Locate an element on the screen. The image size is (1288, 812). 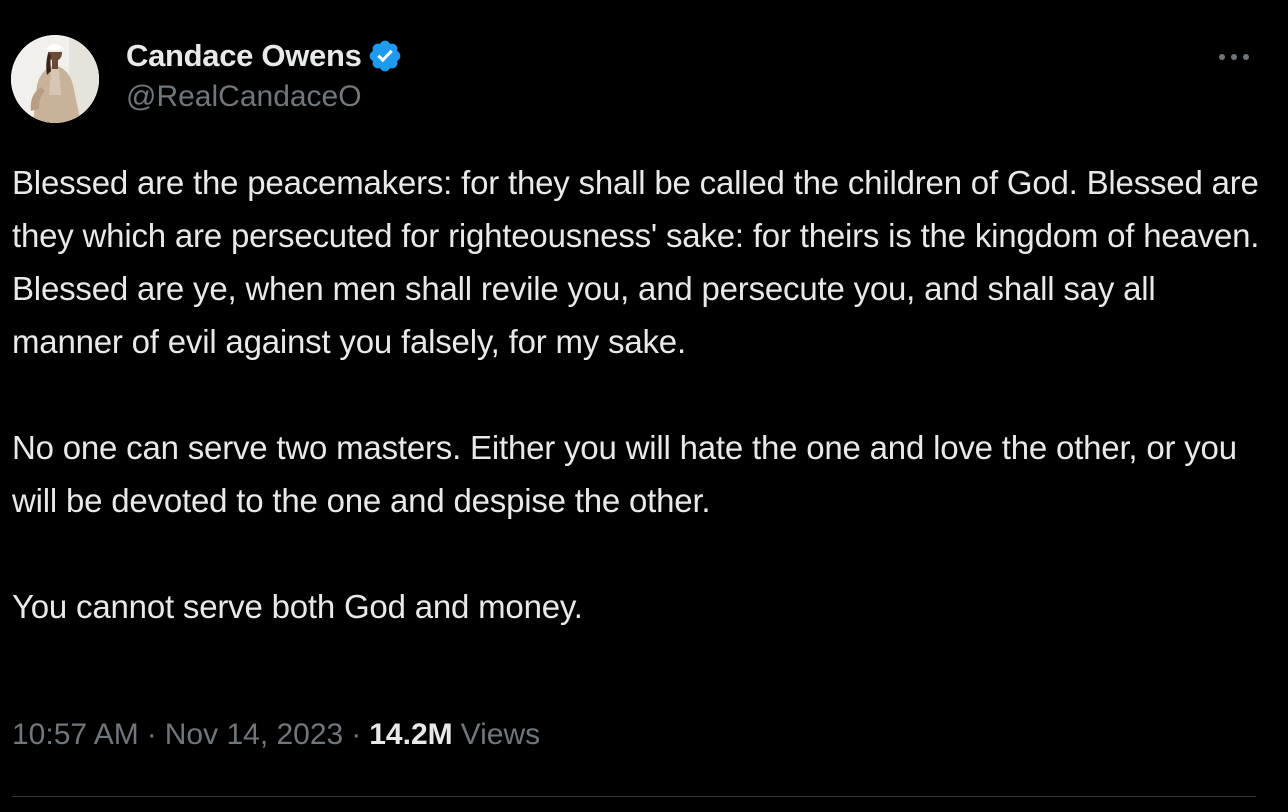
author-display-name: Candace Owens is located at coordinates (244, 56).